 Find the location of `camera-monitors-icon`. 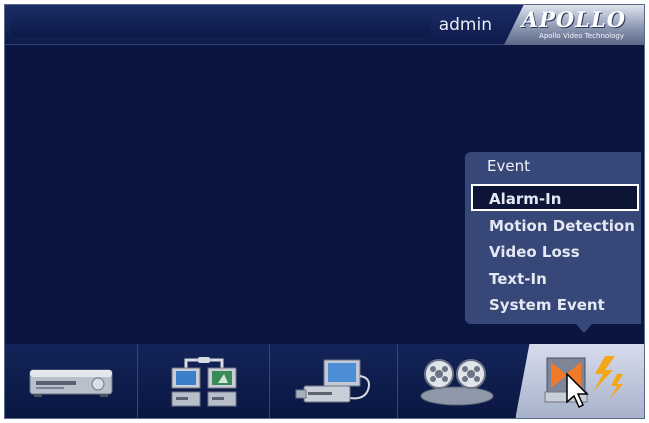

camera-monitors-icon is located at coordinates (203, 382).